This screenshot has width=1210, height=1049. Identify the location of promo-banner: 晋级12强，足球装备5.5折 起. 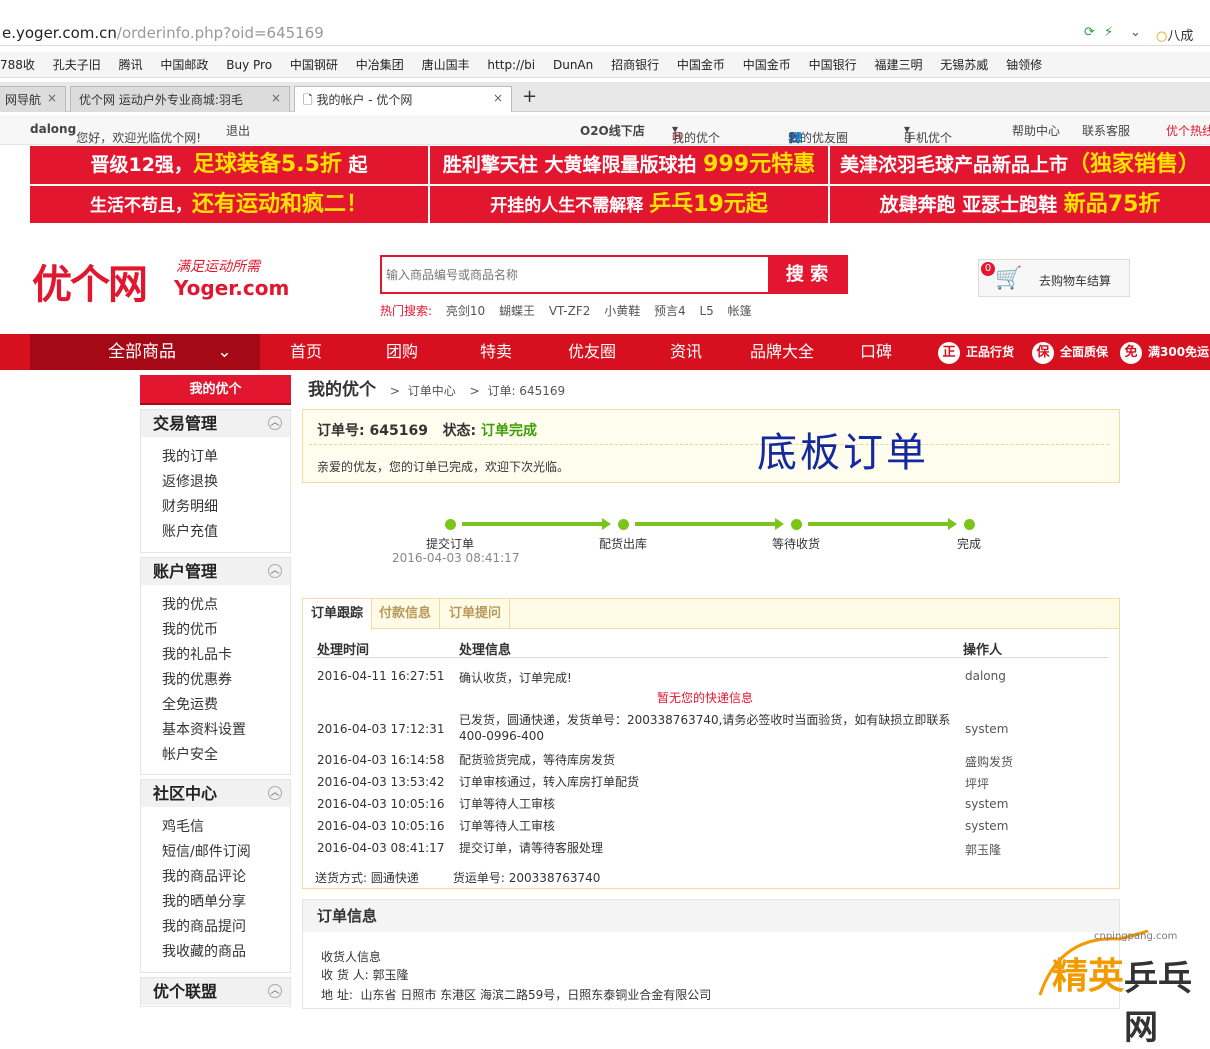
(229, 165).